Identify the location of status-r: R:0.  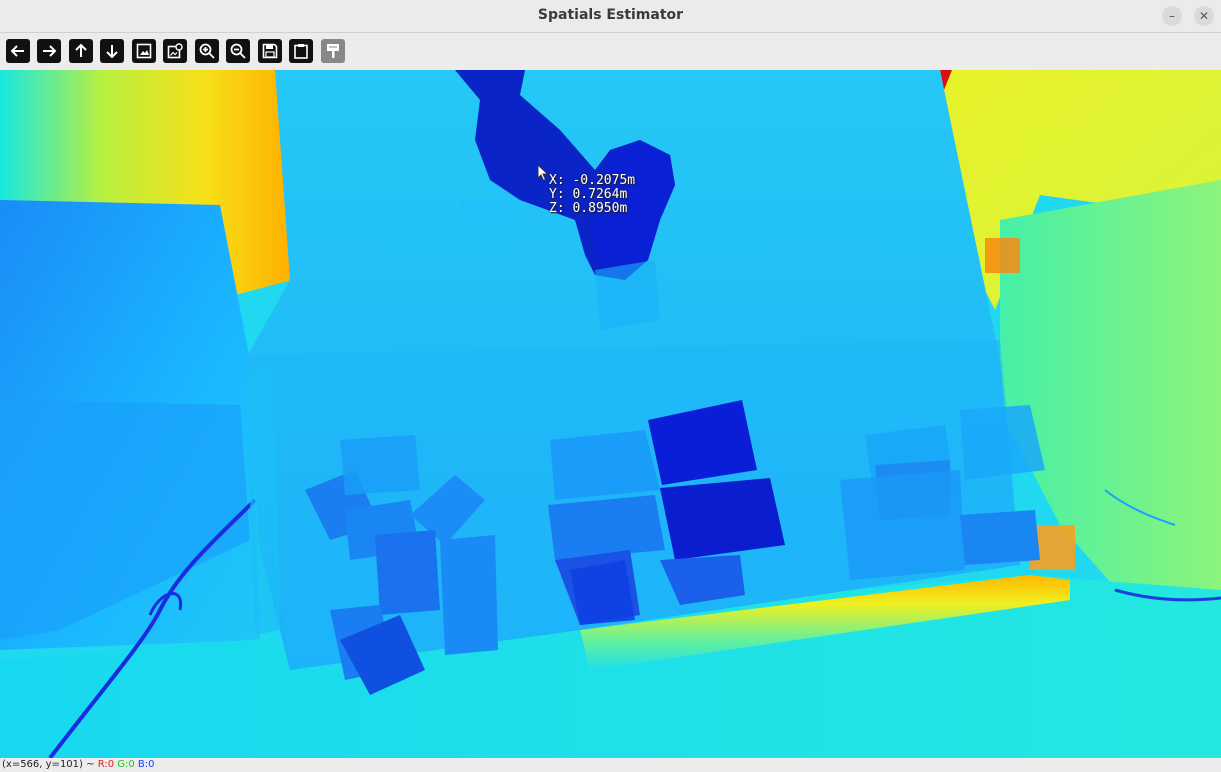
(106, 764).